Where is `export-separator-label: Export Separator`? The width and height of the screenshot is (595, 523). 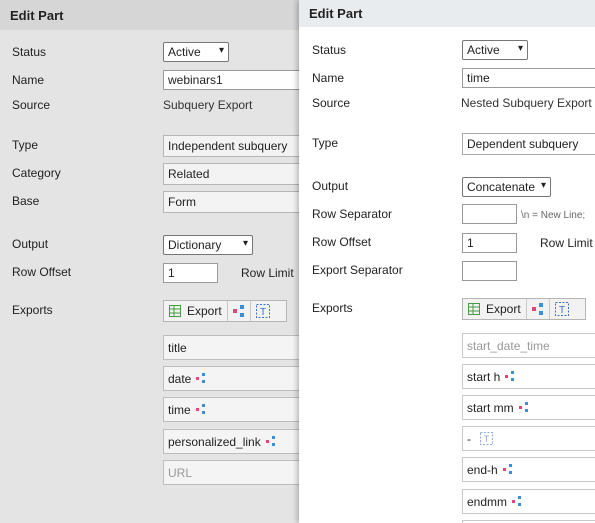
export-separator-label: Export Separator is located at coordinates (357, 270).